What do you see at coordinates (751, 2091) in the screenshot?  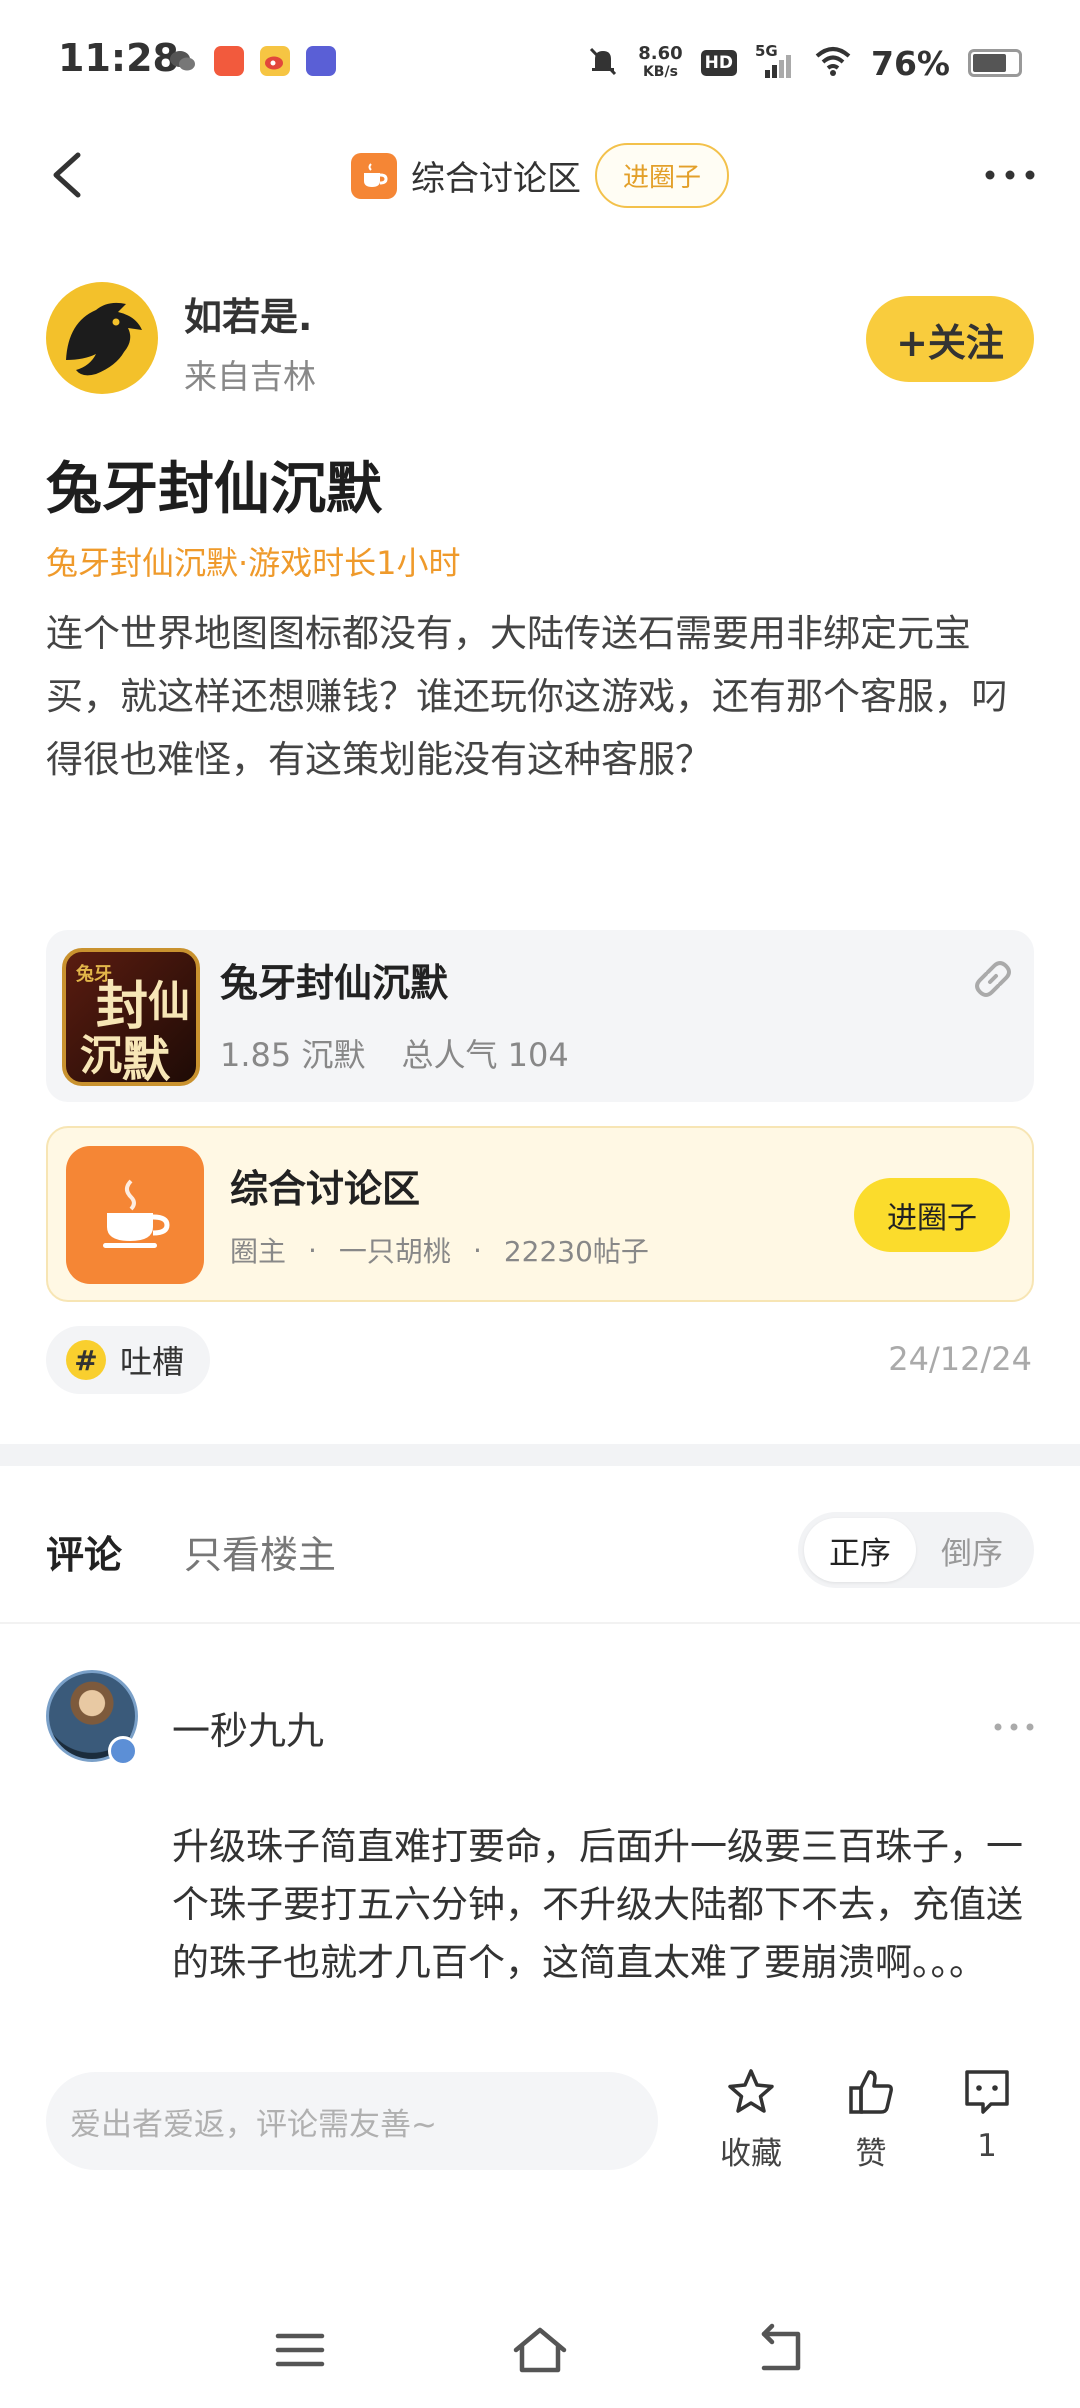 I see `star-icon` at bounding box center [751, 2091].